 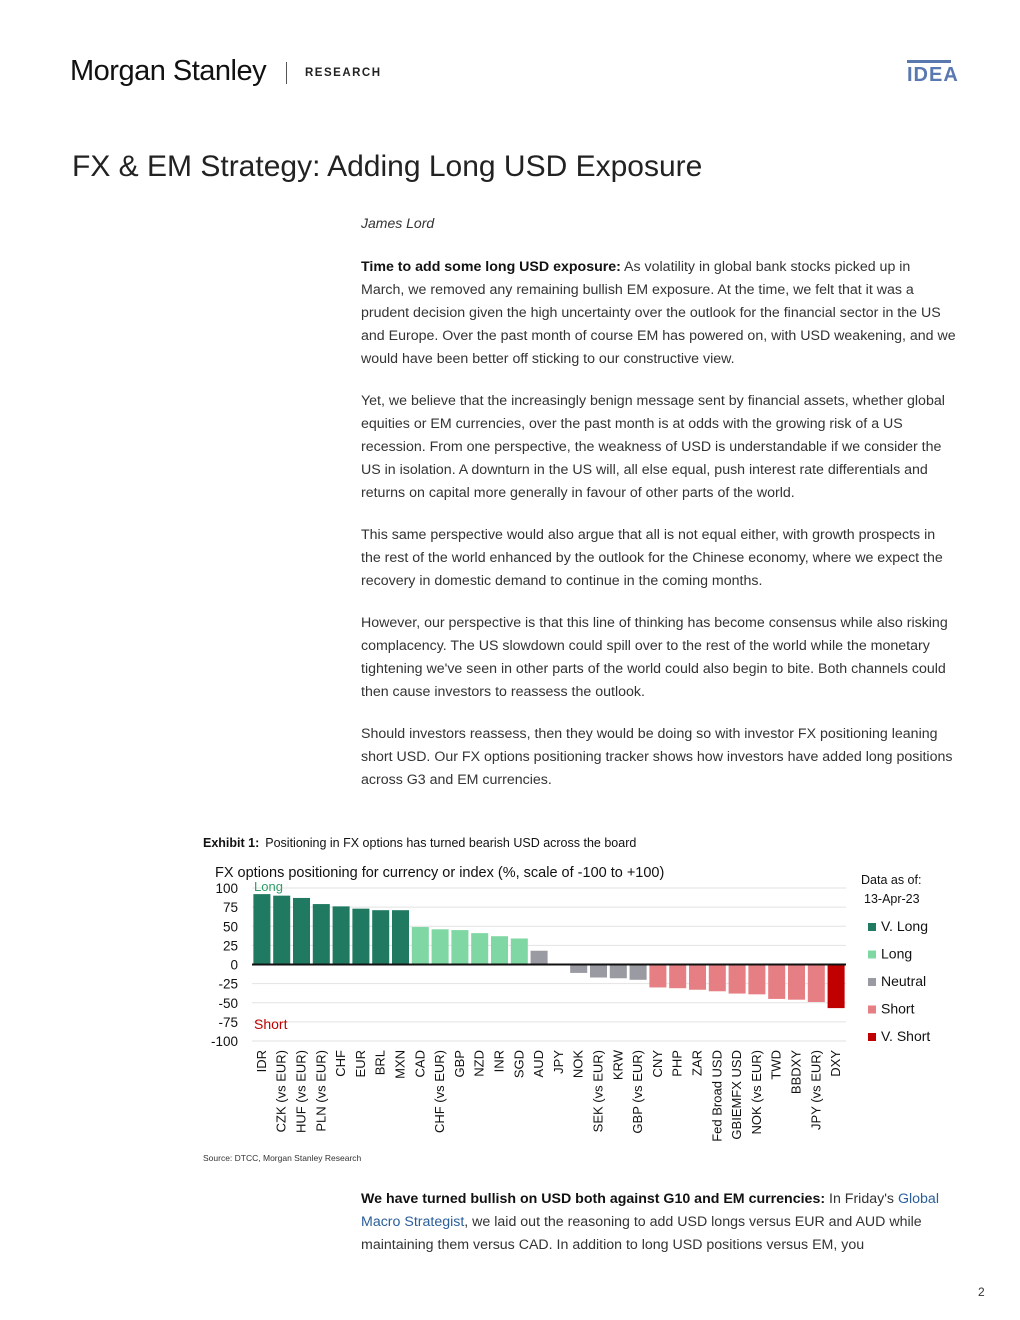 What do you see at coordinates (168, 71) in the screenshot?
I see `brand-logo: Morgan Stanley` at bounding box center [168, 71].